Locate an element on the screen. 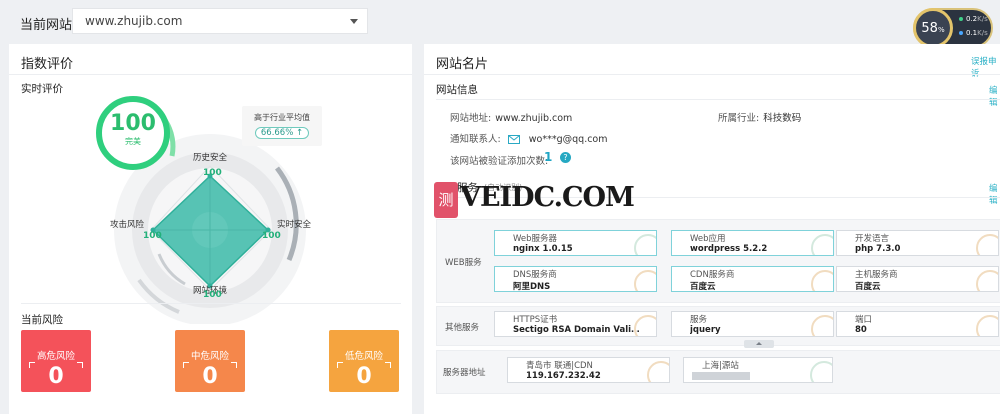 This screenshot has width=1000, height=414. high-risk-card: 高危风险 0 is located at coordinates (56, 361).